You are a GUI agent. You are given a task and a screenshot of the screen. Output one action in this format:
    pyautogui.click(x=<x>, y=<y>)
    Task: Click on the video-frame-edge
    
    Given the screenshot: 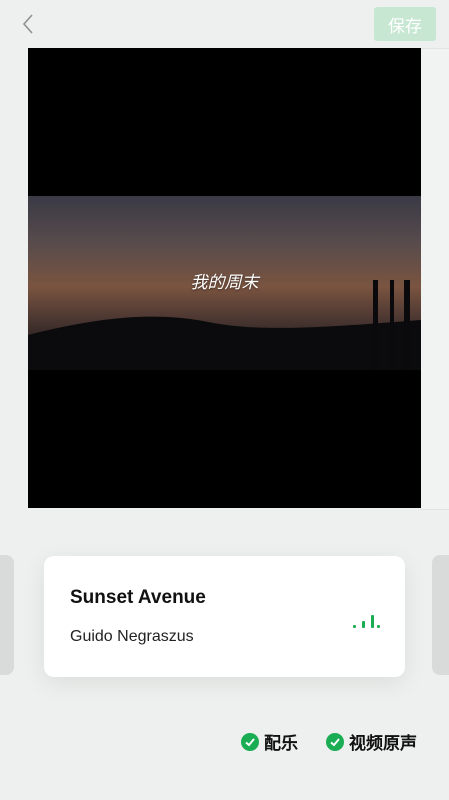 What is the action you would take?
    pyautogui.click(x=434, y=279)
    